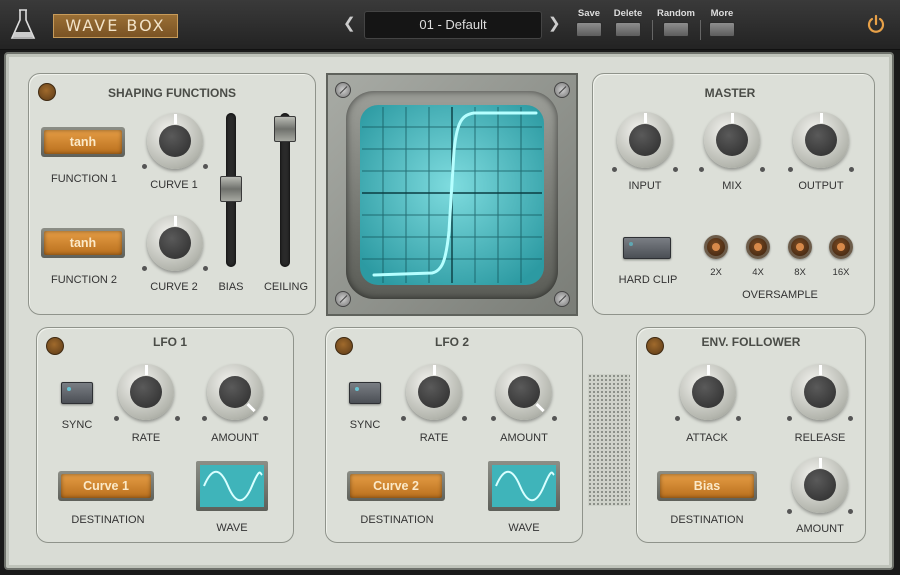  I want to click on lfo-1-sync-led, so click(69, 389).